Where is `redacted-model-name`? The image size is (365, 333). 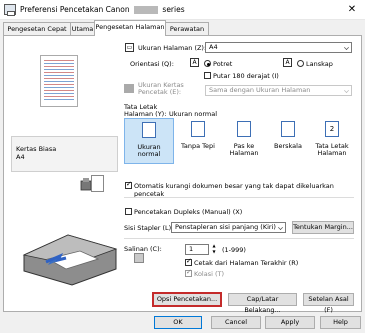
redacted-model-name is located at coordinates (146, 10).